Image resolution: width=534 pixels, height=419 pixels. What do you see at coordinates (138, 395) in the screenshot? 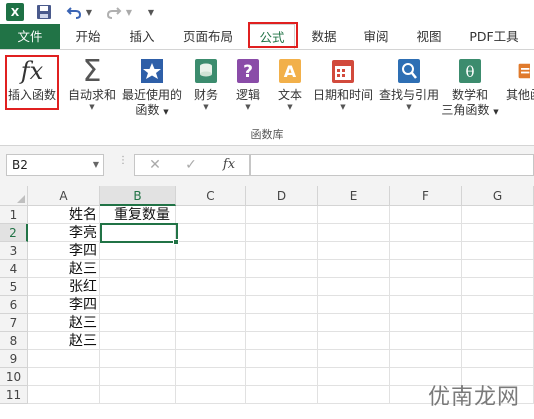
I see `cell-b11` at bounding box center [138, 395].